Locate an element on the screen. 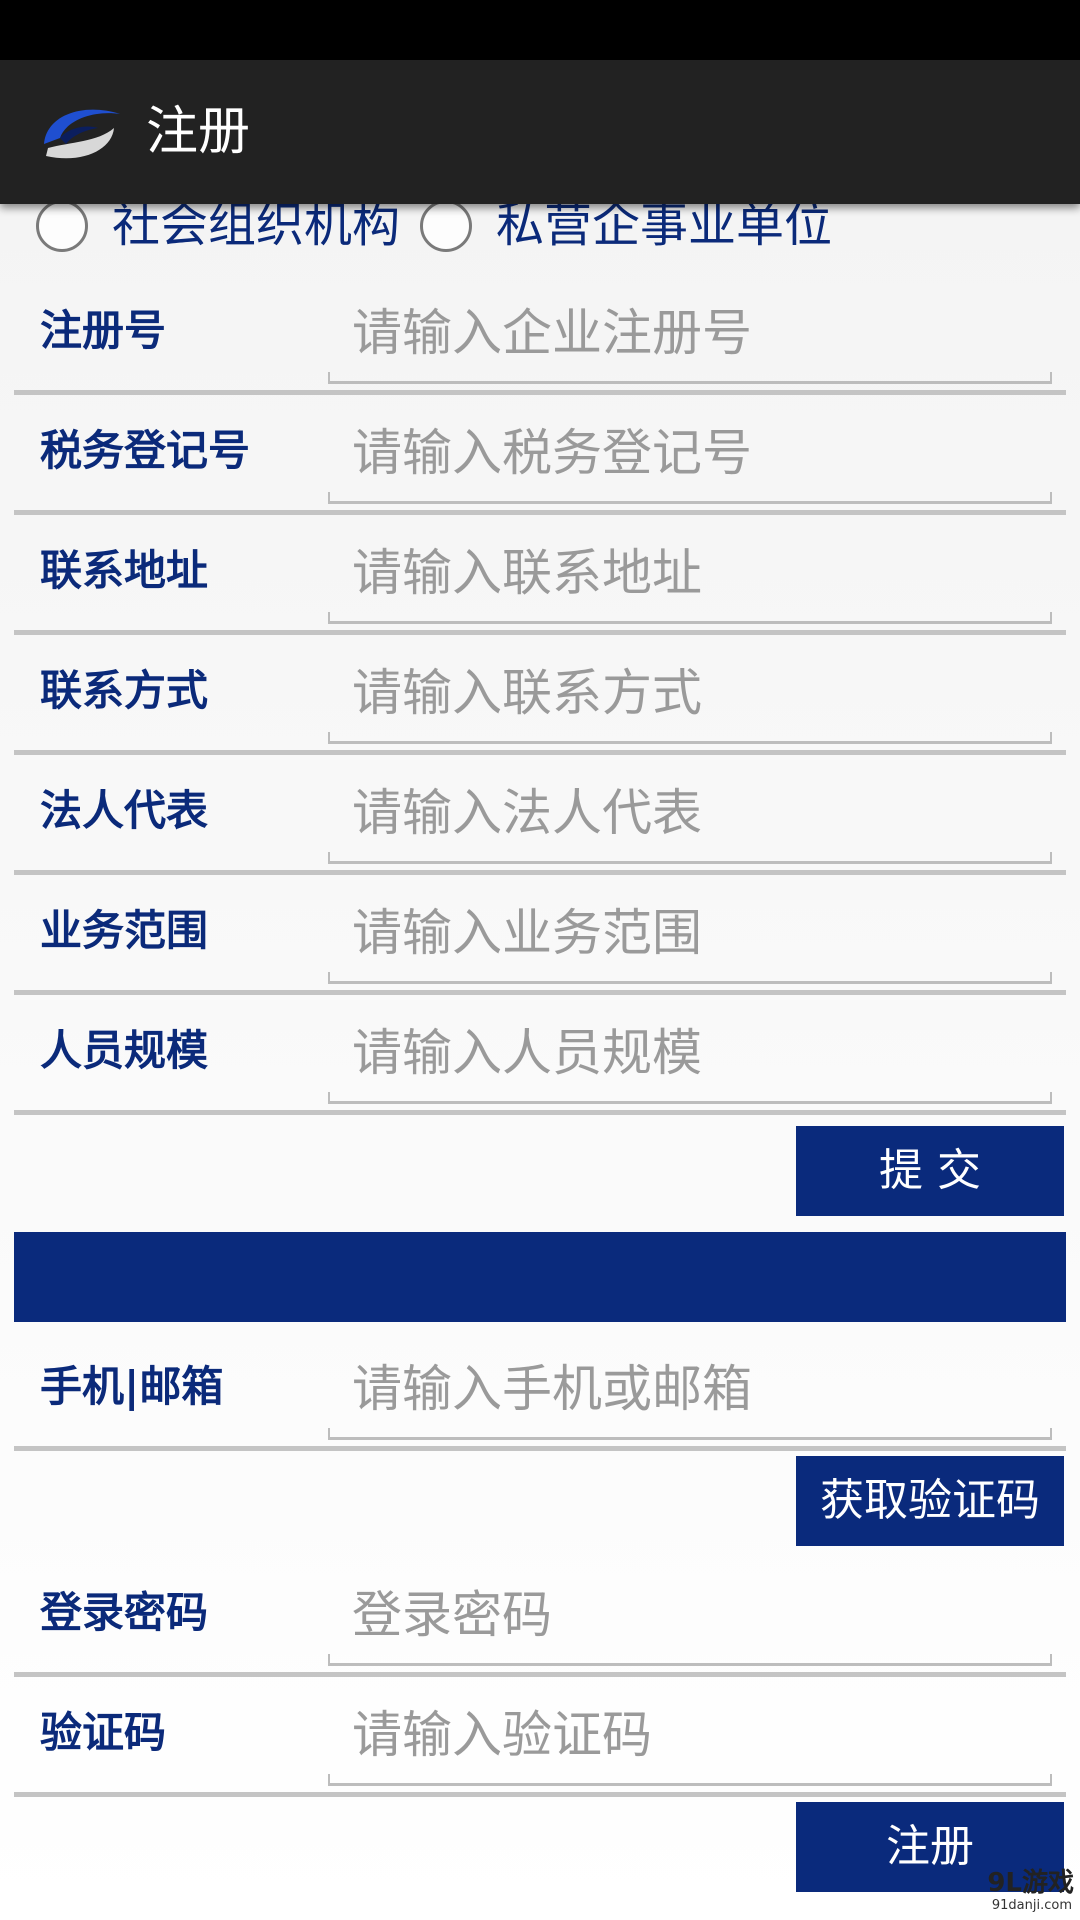 The width and height of the screenshot is (1080, 1920). action-bar: 注册 is located at coordinates (540, 132).